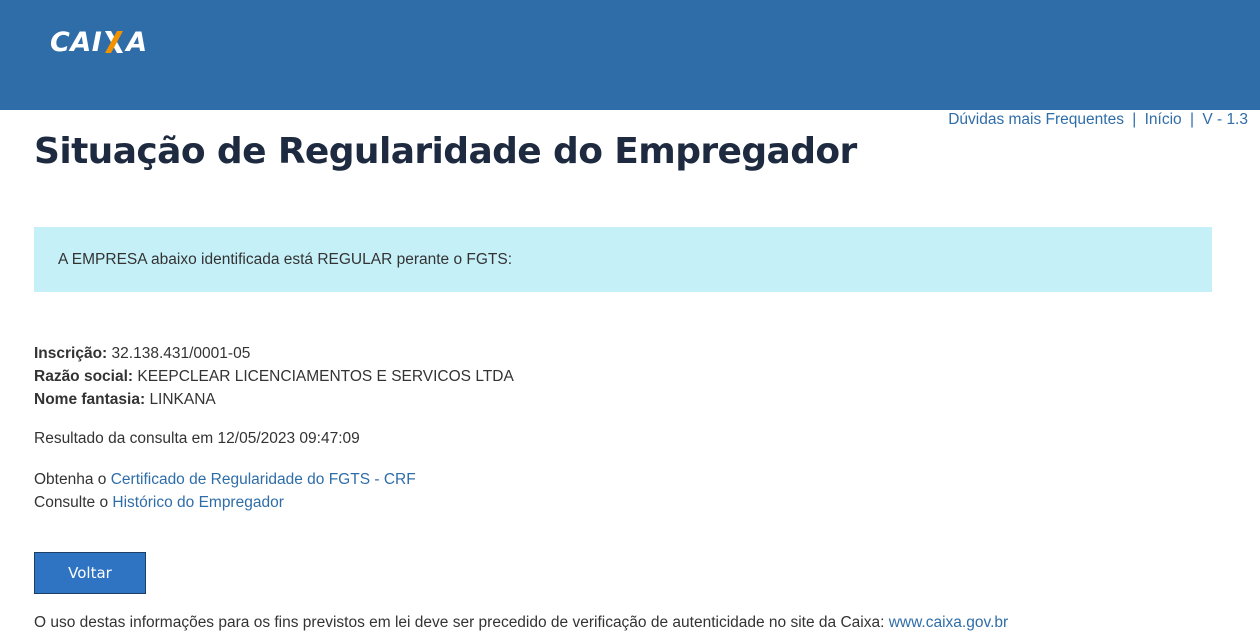 This screenshot has height=639, width=1260. Describe the element at coordinates (114, 42) in the screenshot. I see `logo-x-icon` at that location.